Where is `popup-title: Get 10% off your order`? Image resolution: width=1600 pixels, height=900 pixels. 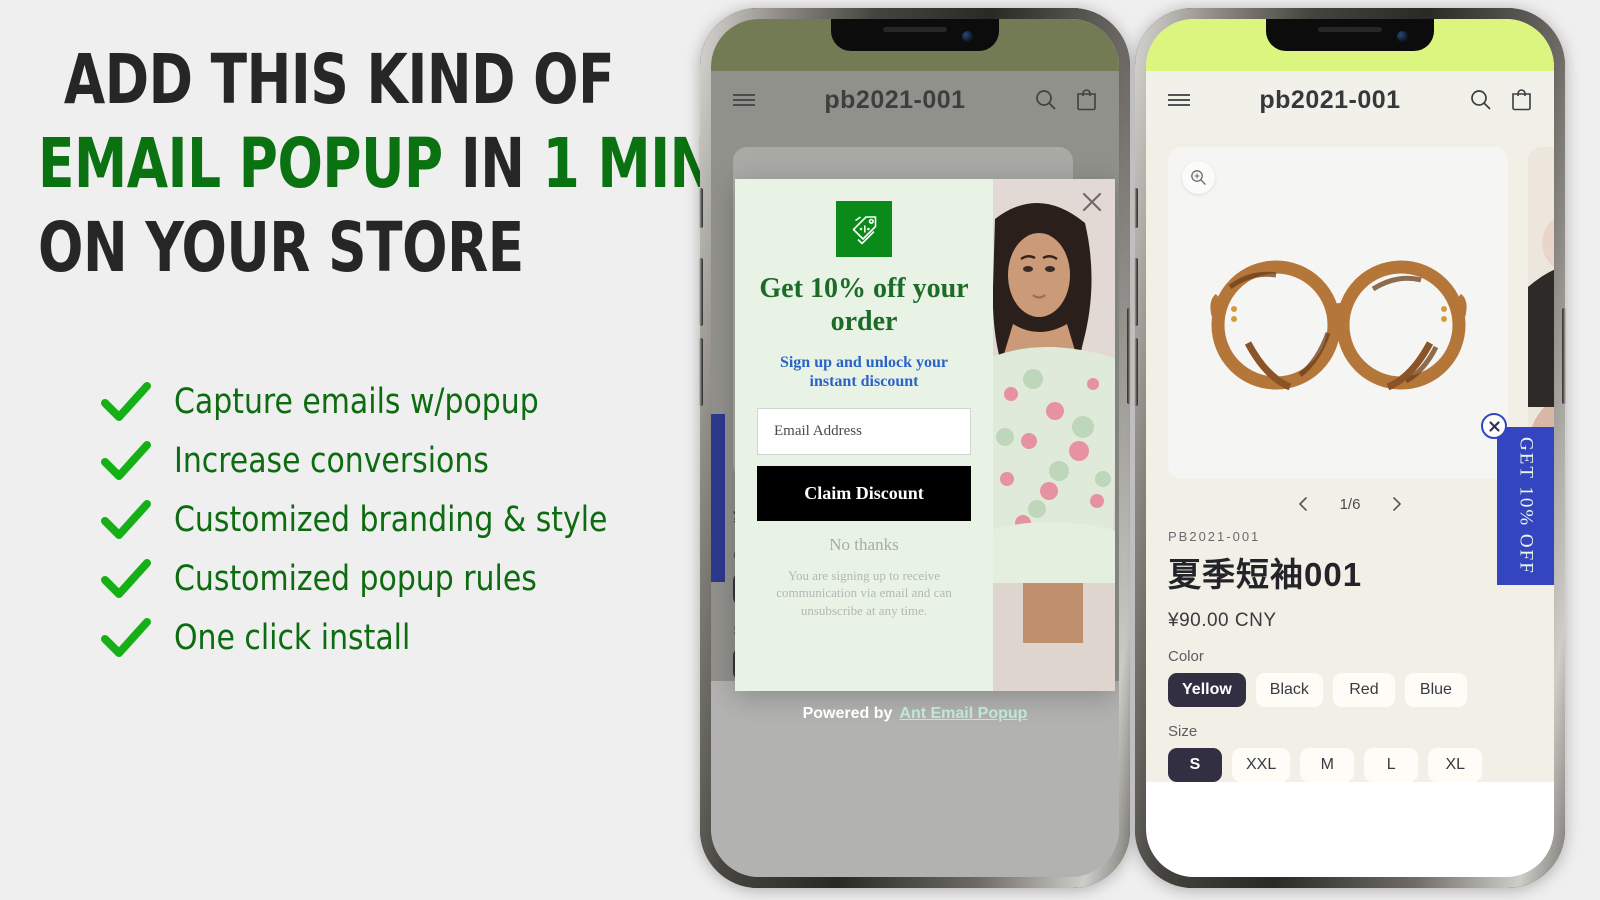 popup-title: Get 10% off your order is located at coordinates (864, 305).